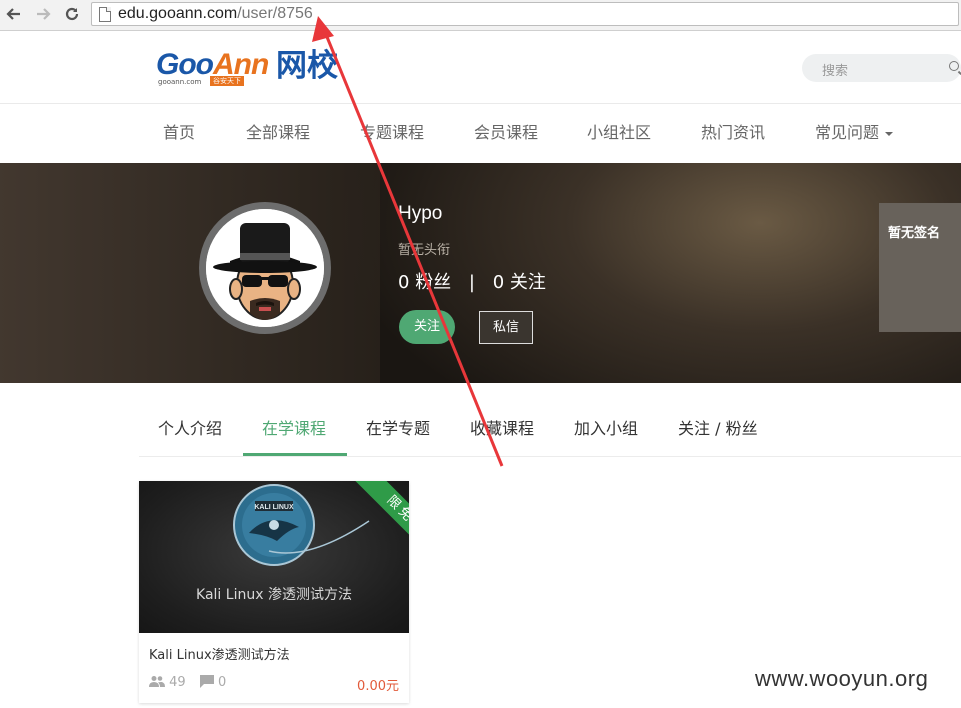  Describe the element at coordinates (227, 81) in the screenshot. I see `logo-slogan: 谷安天下` at that location.